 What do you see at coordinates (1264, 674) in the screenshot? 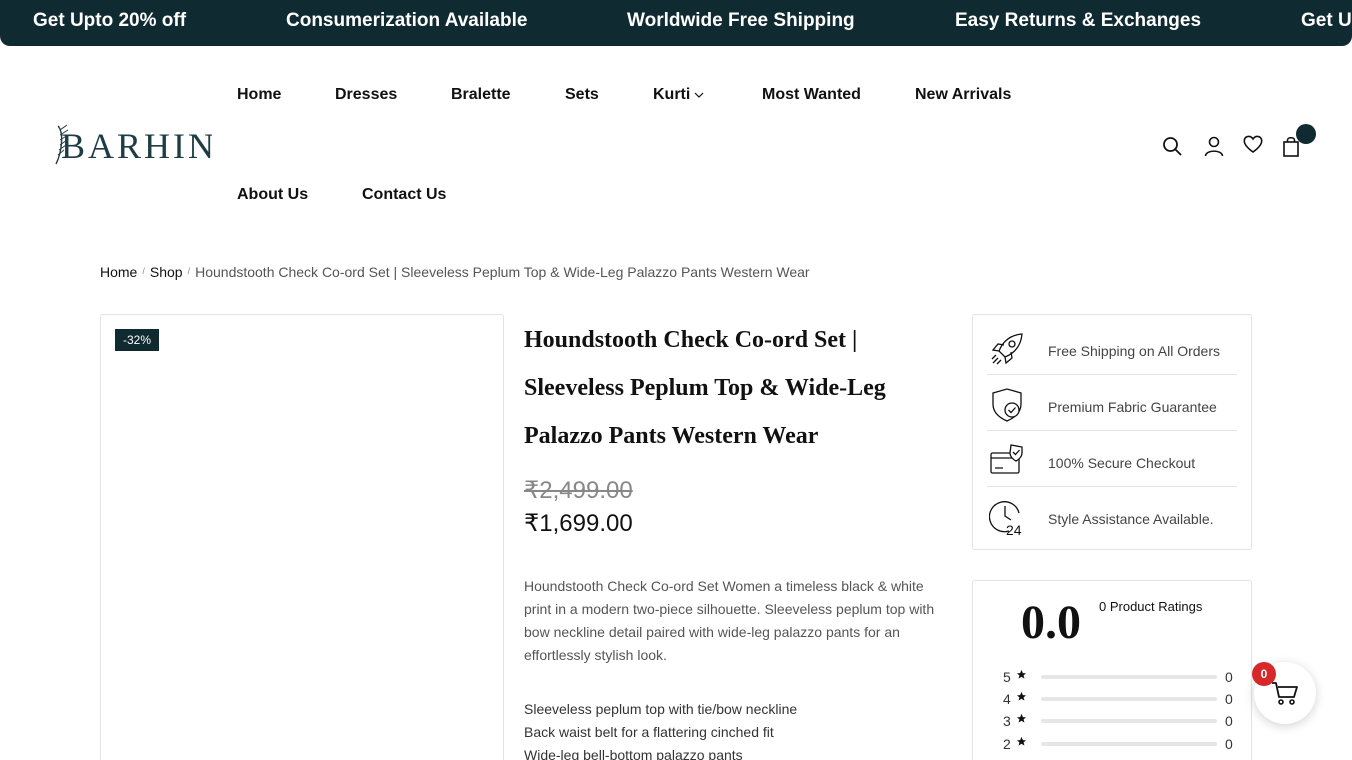
I see `floating-cart-count: 0` at bounding box center [1264, 674].